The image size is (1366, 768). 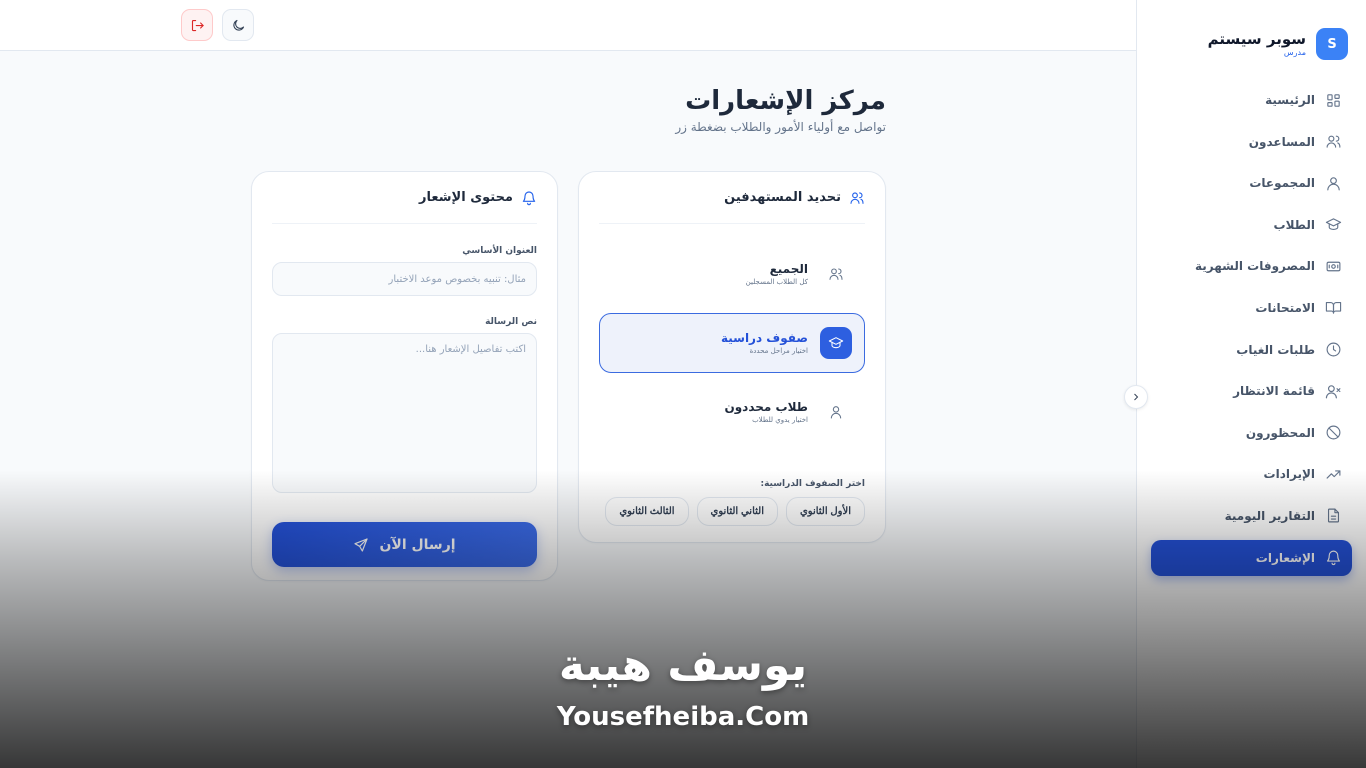 I want to click on targets-card-title: تحديد المستهدفين, so click(x=782, y=197).